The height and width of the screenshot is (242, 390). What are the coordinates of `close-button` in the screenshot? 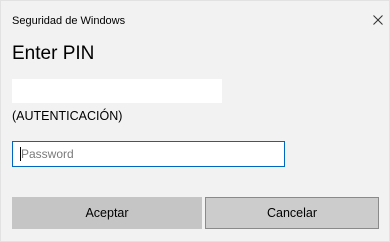 It's located at (378, 19).